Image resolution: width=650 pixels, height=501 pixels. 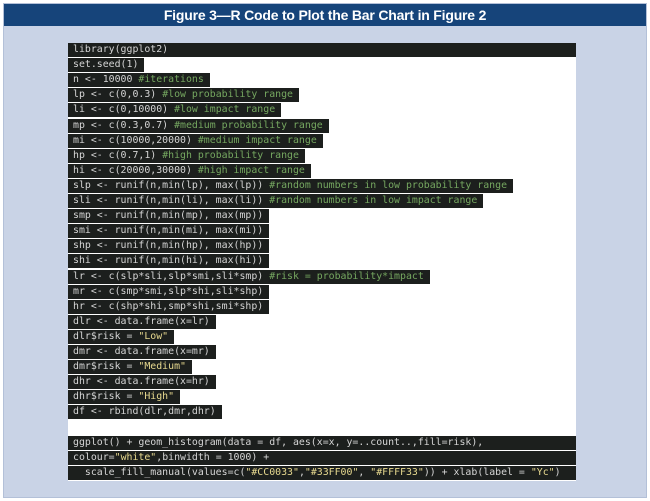 I want to click on code-text: shi <- runif(n,min(hi), max(hi)), so click(x=168, y=261).